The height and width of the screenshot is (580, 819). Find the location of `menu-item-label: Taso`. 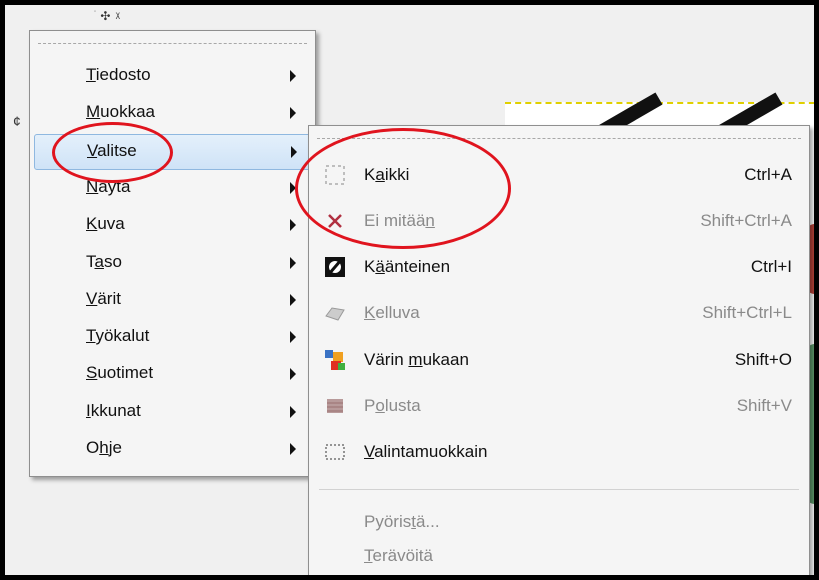

menu-item-label: Taso is located at coordinates (104, 262).